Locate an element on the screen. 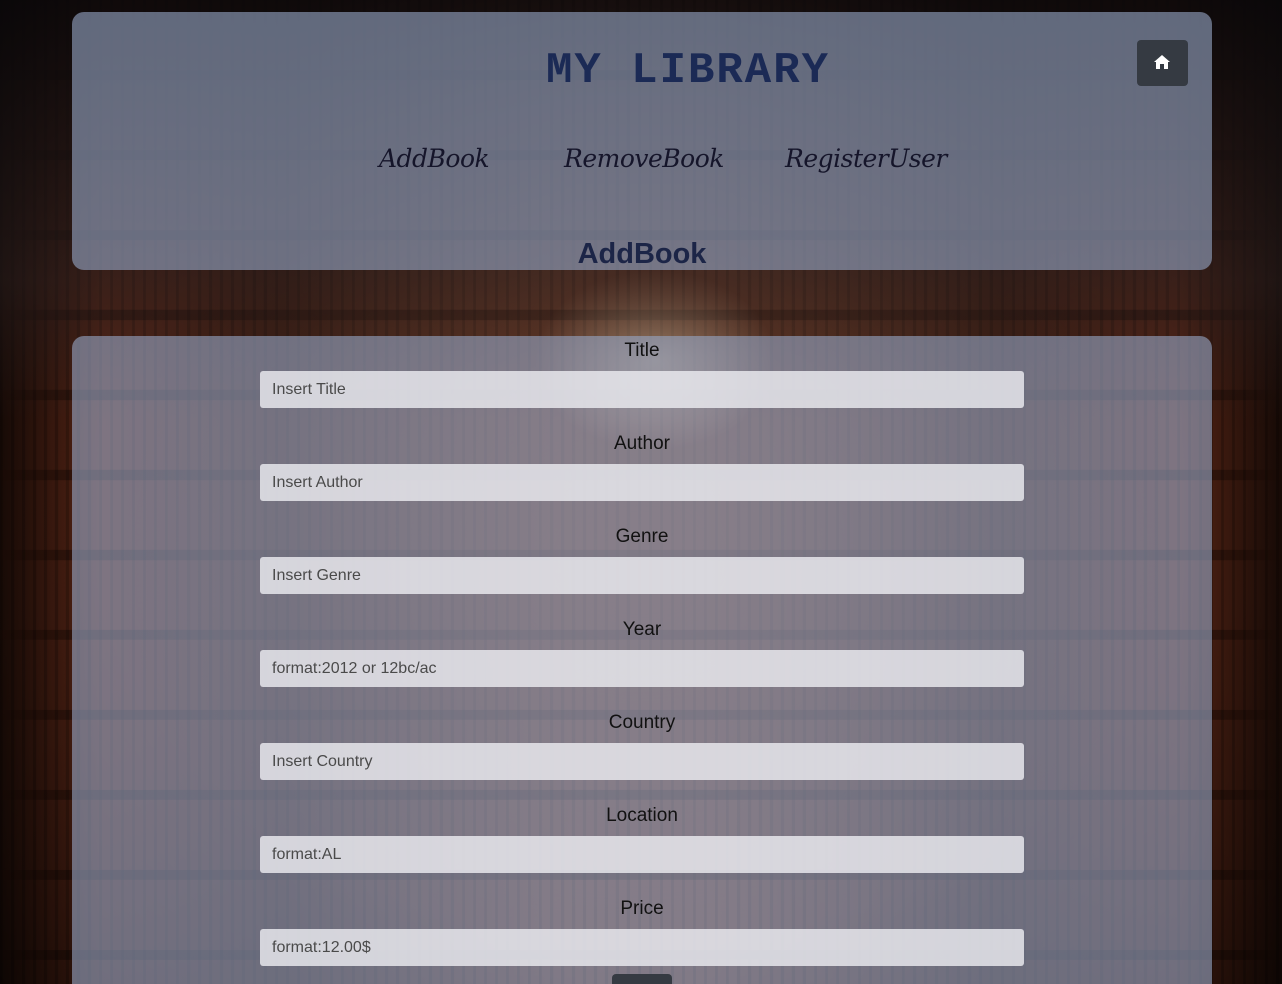 This screenshot has height=984, width=1282. author-label: Author is located at coordinates (642, 443).